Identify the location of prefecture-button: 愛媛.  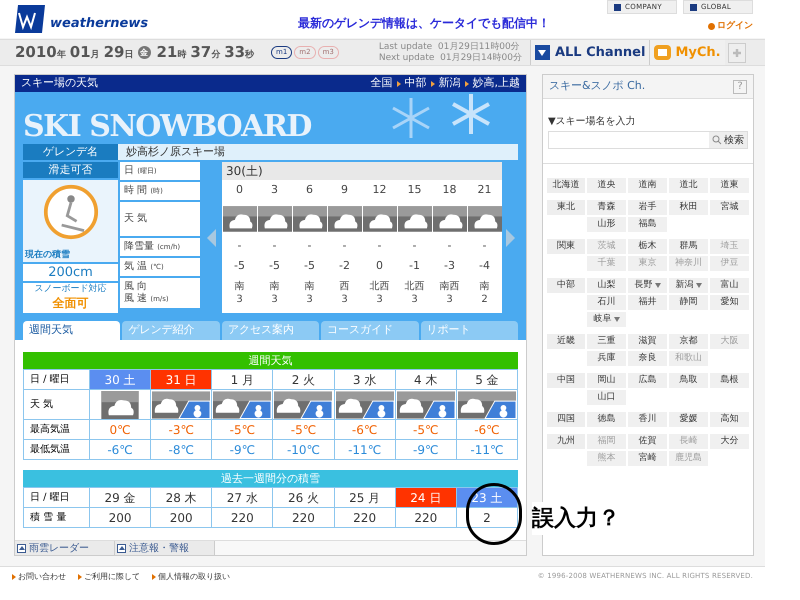
(688, 419).